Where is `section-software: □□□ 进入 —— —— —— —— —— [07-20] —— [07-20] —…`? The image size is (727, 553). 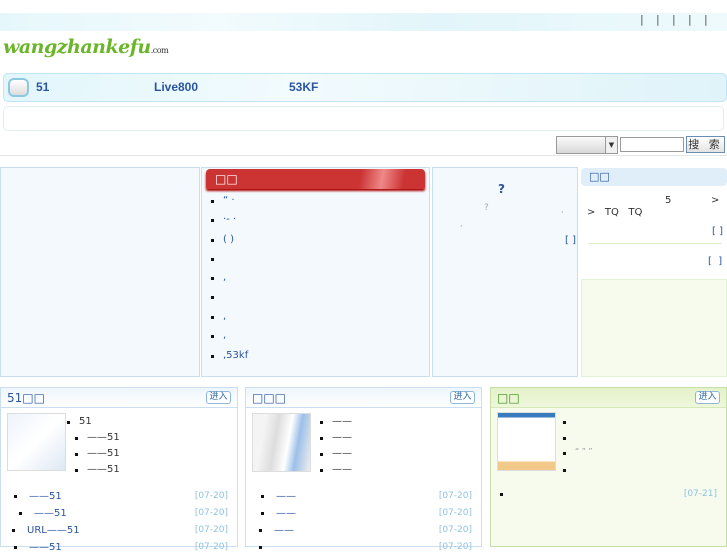 section-software: □□□ 进入 —— —— —— —— —— [07-20] —— [07-20] —… is located at coordinates (363, 469).